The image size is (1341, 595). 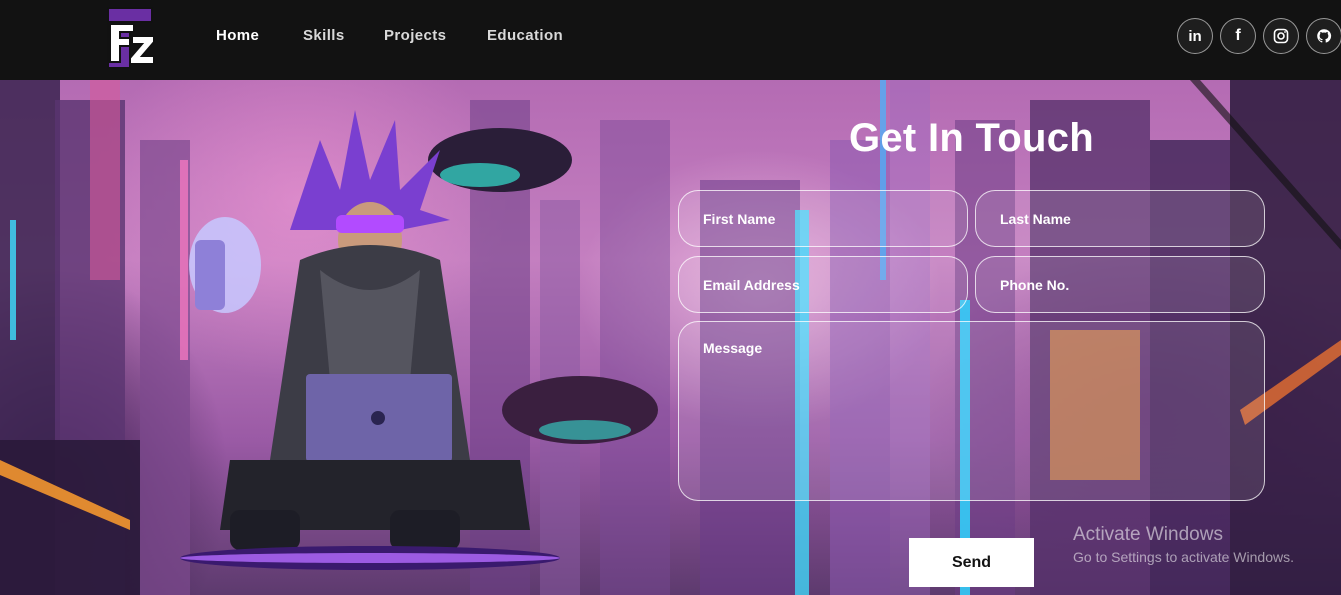 I want to click on activation-watermark-subtitle: Go to Settings to activate Windows., so click(x=1183, y=557).